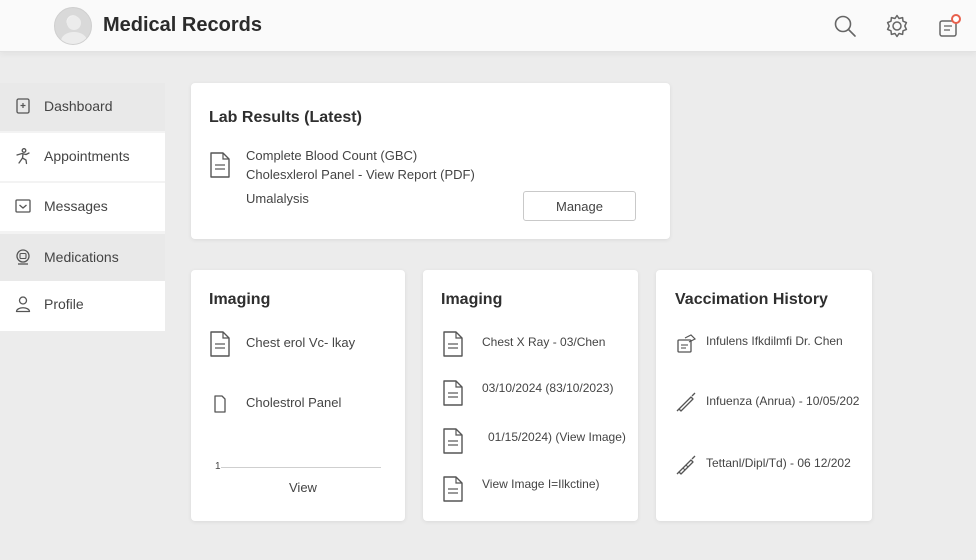  Describe the element at coordinates (303, 487) in the screenshot. I see `view-link: View` at that location.